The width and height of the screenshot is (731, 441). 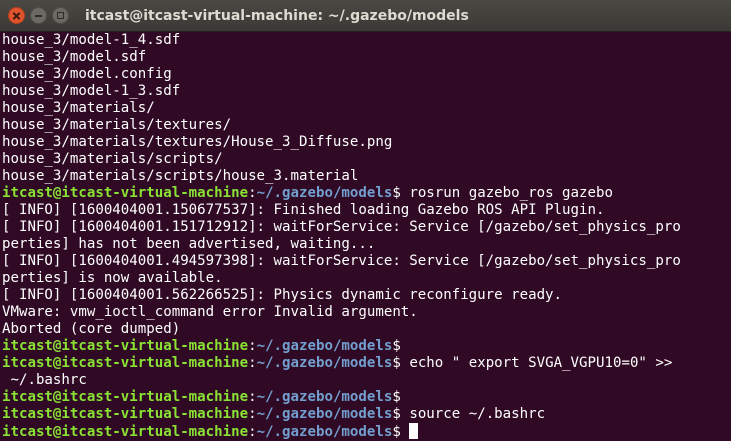 What do you see at coordinates (78, 108) in the screenshot?
I see `output-text: house_3/materials/` at bounding box center [78, 108].